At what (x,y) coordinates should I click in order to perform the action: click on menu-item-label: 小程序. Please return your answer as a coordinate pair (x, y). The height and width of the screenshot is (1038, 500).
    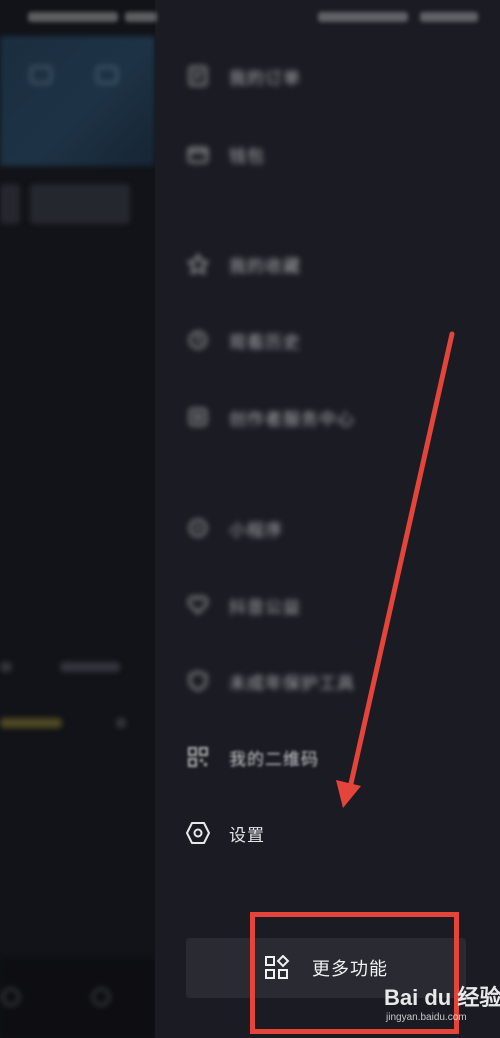
    Looking at the image, I should click on (256, 530).